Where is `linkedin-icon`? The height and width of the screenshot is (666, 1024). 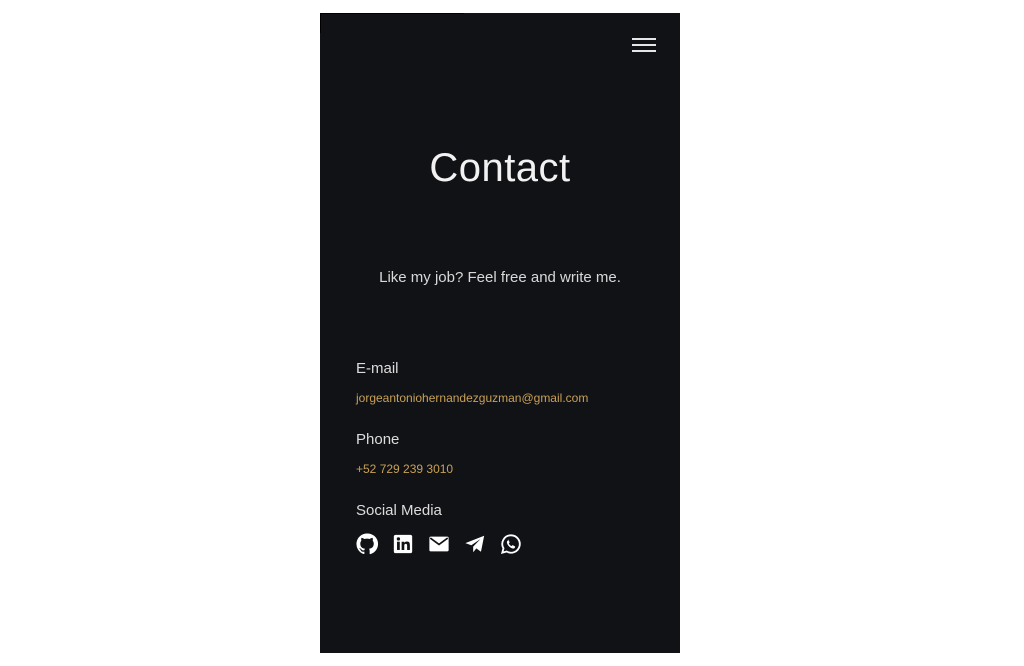 linkedin-icon is located at coordinates (403, 544).